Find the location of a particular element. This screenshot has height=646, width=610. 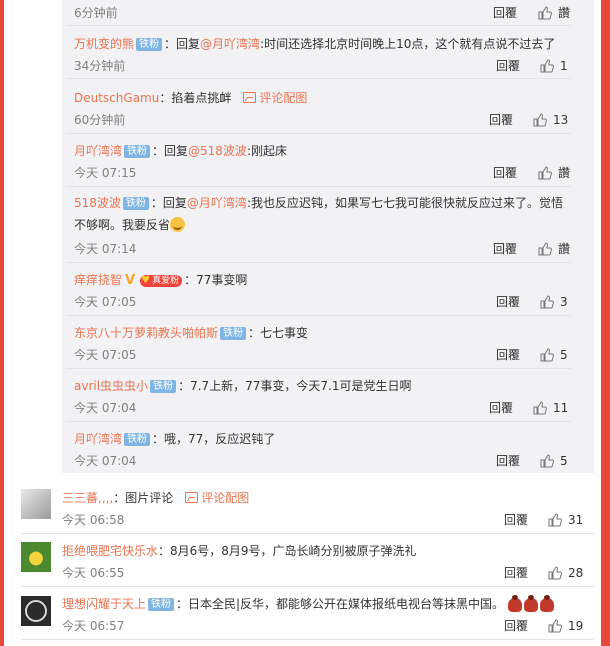

username-link: avril虫虫虫小 is located at coordinates (111, 386).